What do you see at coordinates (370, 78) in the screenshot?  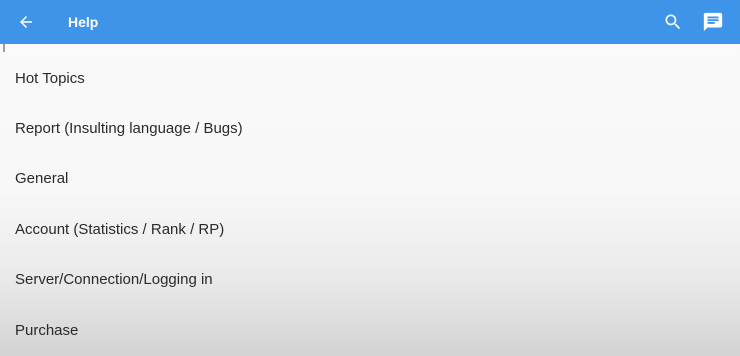 I see `help-topic-hot-topics: Hot Topics` at bounding box center [370, 78].